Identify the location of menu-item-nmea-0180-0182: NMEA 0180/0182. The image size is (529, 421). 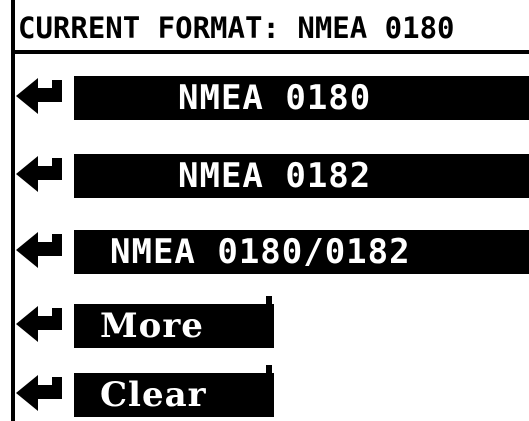
(270, 250).